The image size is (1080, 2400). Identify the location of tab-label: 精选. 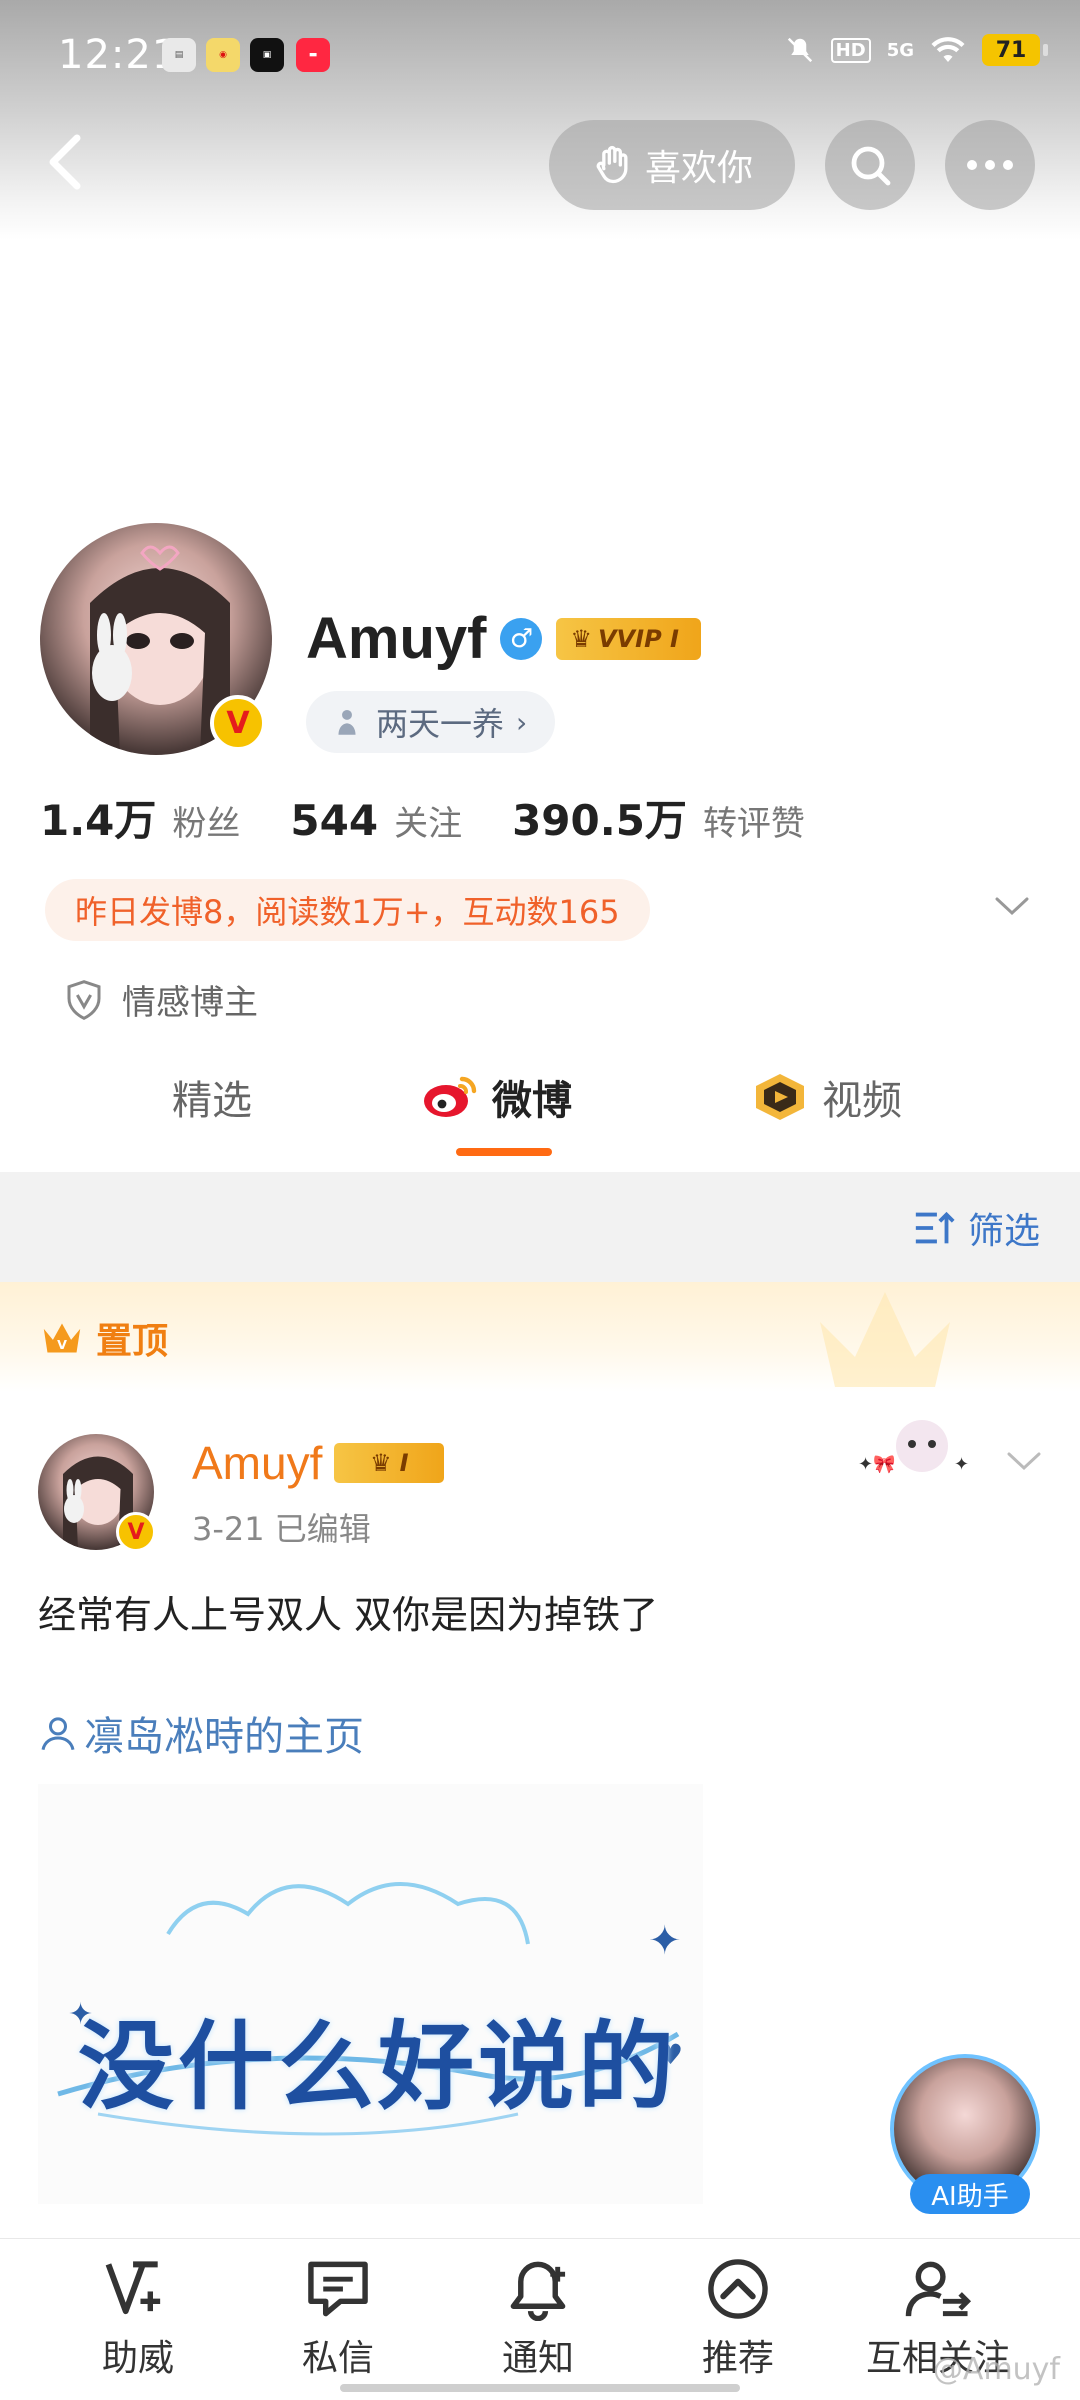
(212, 1101).